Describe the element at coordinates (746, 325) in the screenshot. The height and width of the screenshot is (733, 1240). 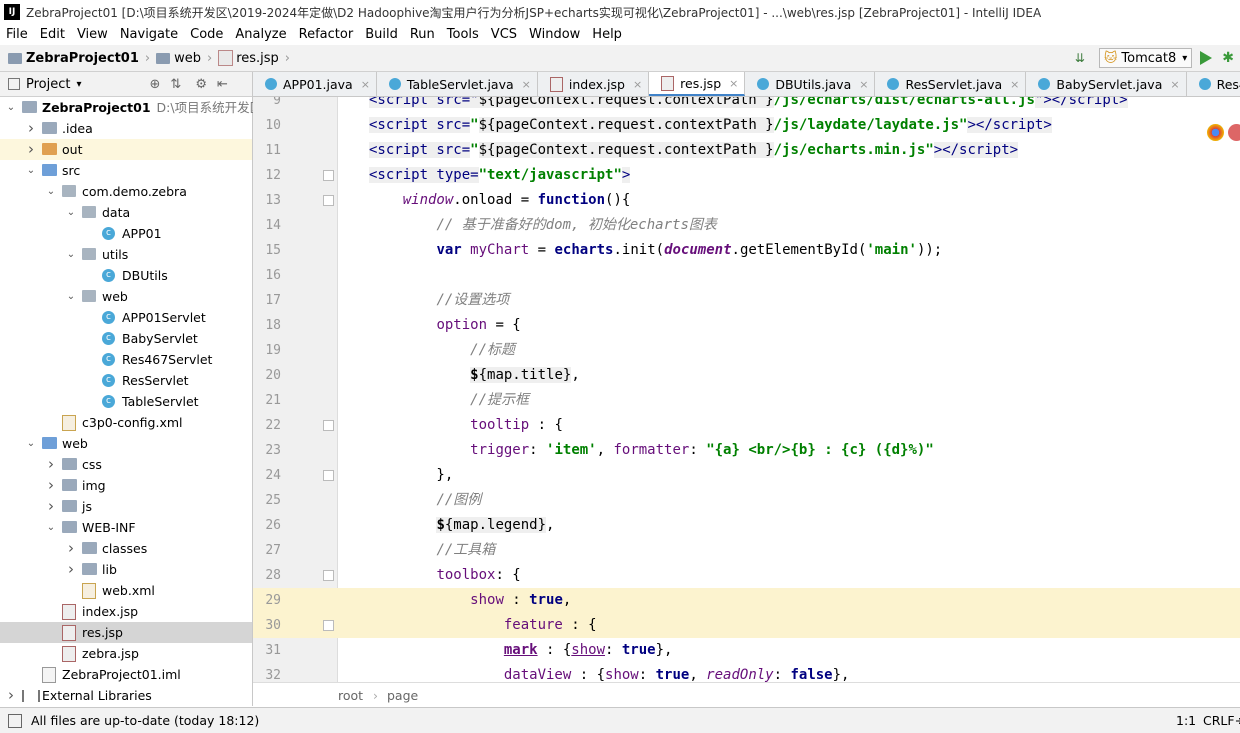
I see `code-line: 18 option = {` at that location.